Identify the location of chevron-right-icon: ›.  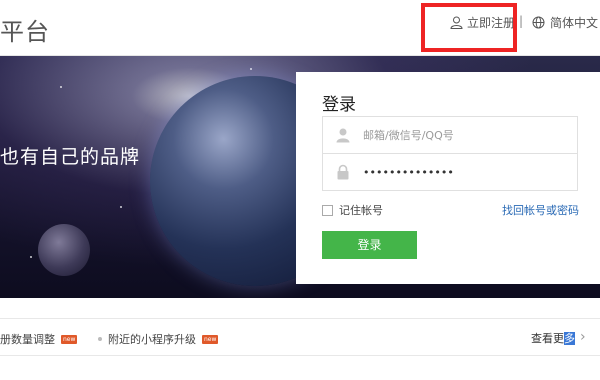
(583, 337).